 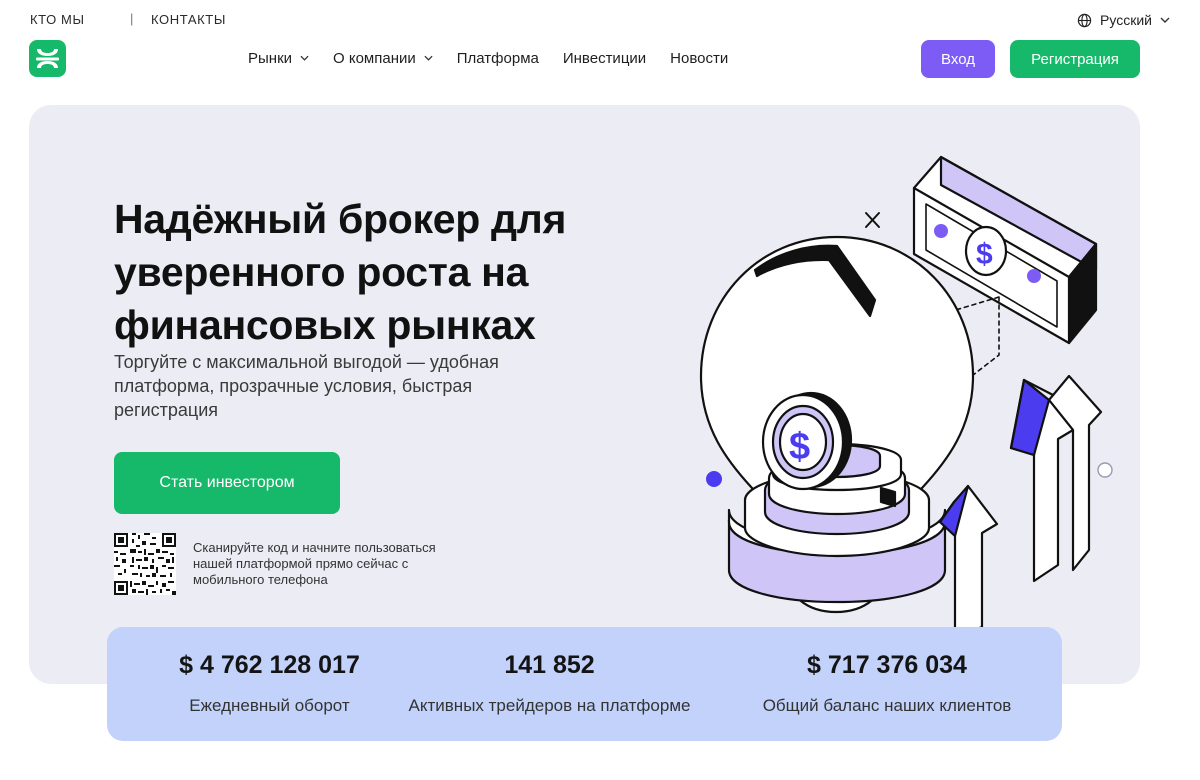 I want to click on qr-code, so click(x=145, y=564).